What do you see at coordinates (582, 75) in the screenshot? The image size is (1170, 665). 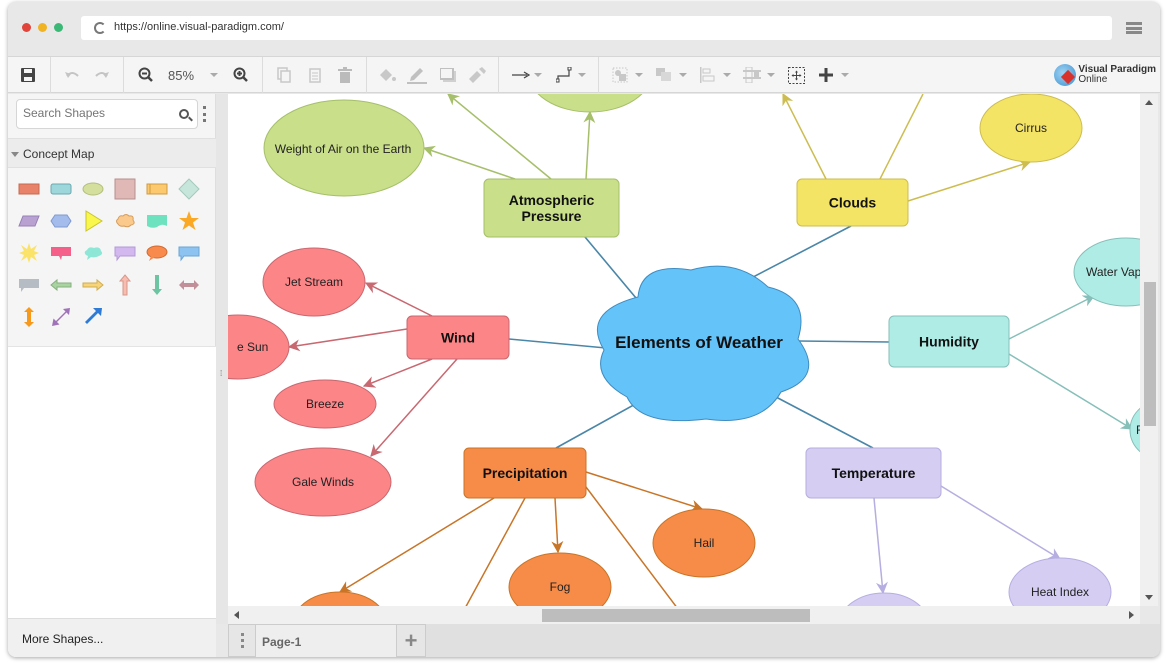 I see `waypoint-style-caret` at bounding box center [582, 75].